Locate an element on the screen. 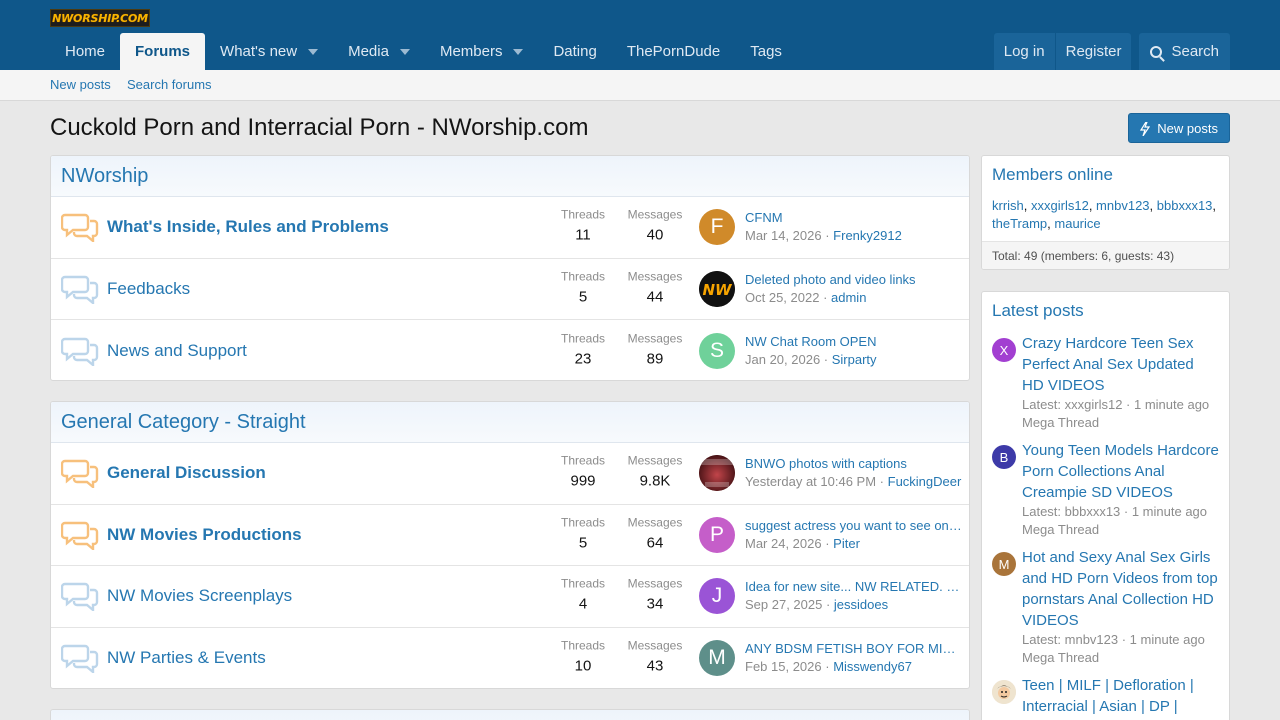  search-button: Search is located at coordinates (1184, 51).